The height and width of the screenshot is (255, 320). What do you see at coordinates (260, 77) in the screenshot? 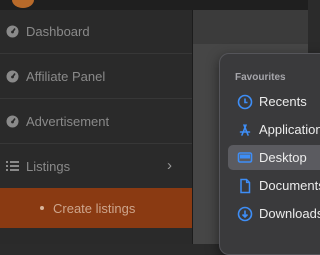
I see `favourites-heading: Favourites` at bounding box center [260, 77].